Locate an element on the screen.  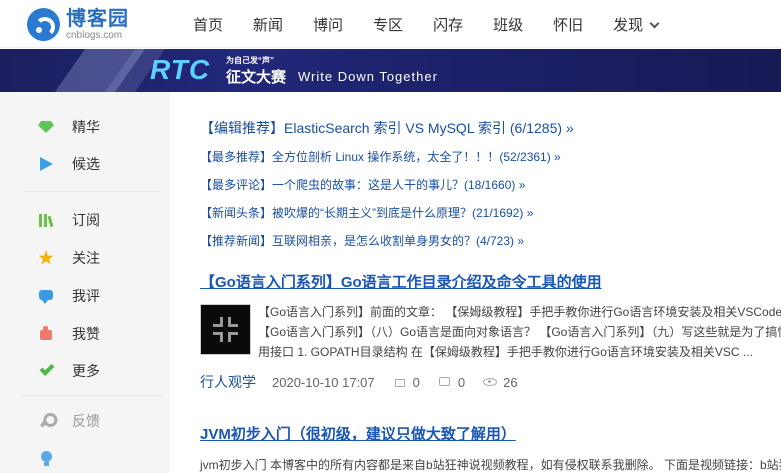
sidebar-item-featured: 精华 is located at coordinates (69, 127).